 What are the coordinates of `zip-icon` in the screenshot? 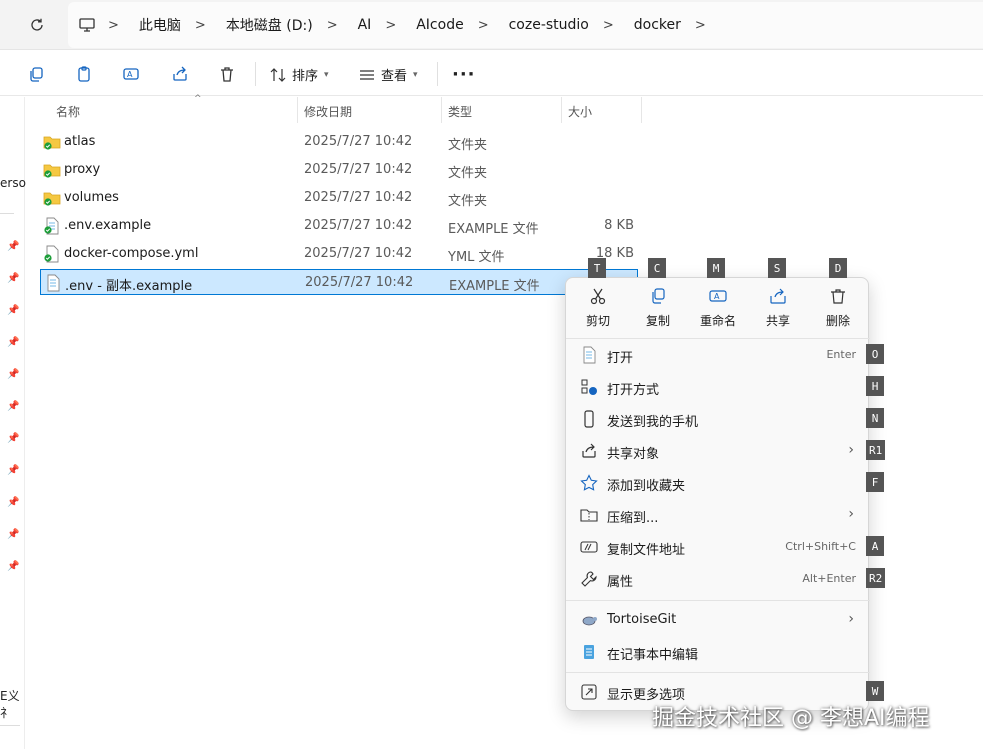 It's located at (589, 515).